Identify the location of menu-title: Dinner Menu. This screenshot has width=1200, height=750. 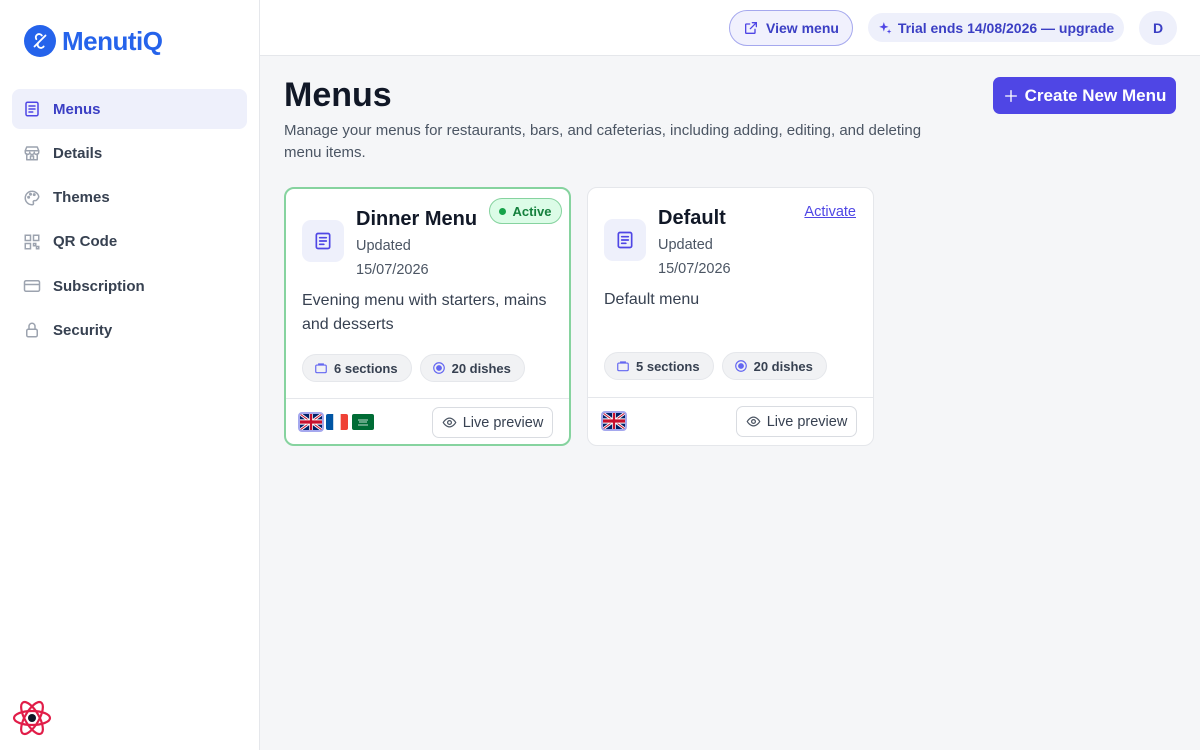
(417, 219).